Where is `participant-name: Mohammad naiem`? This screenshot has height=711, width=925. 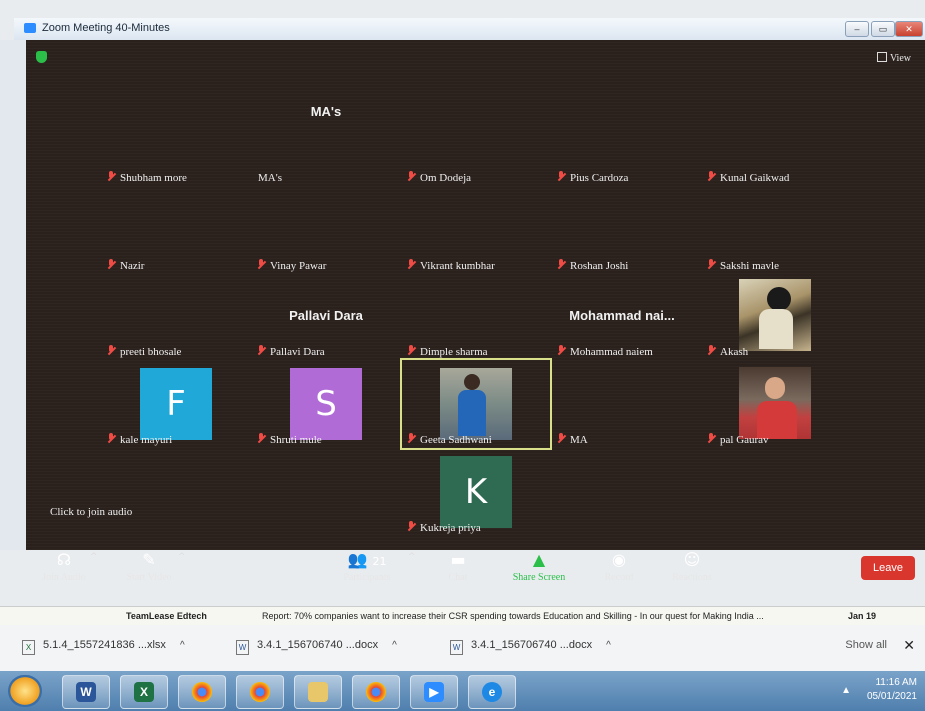
participant-name: Mohammad naiem is located at coordinates (605, 351).